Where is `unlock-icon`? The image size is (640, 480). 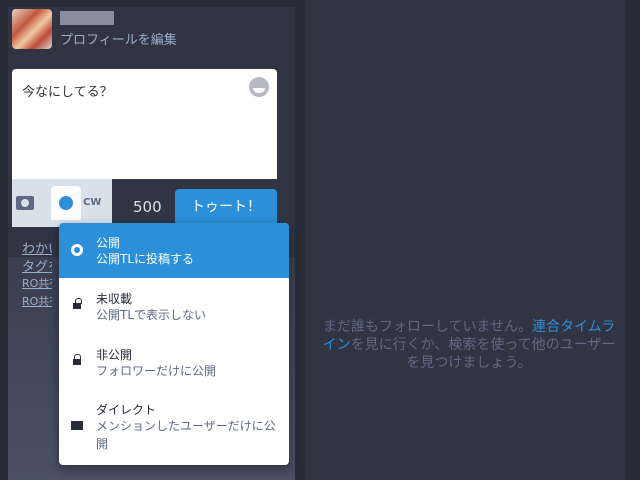
unlock-icon is located at coordinates (77, 303).